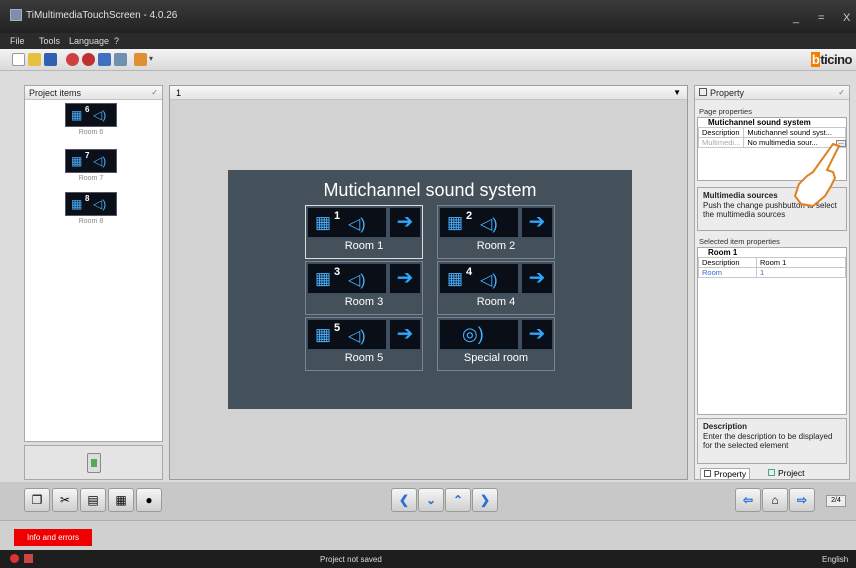 The image size is (856, 568). I want to click on page-properties-label: Page properties, so click(725, 111).